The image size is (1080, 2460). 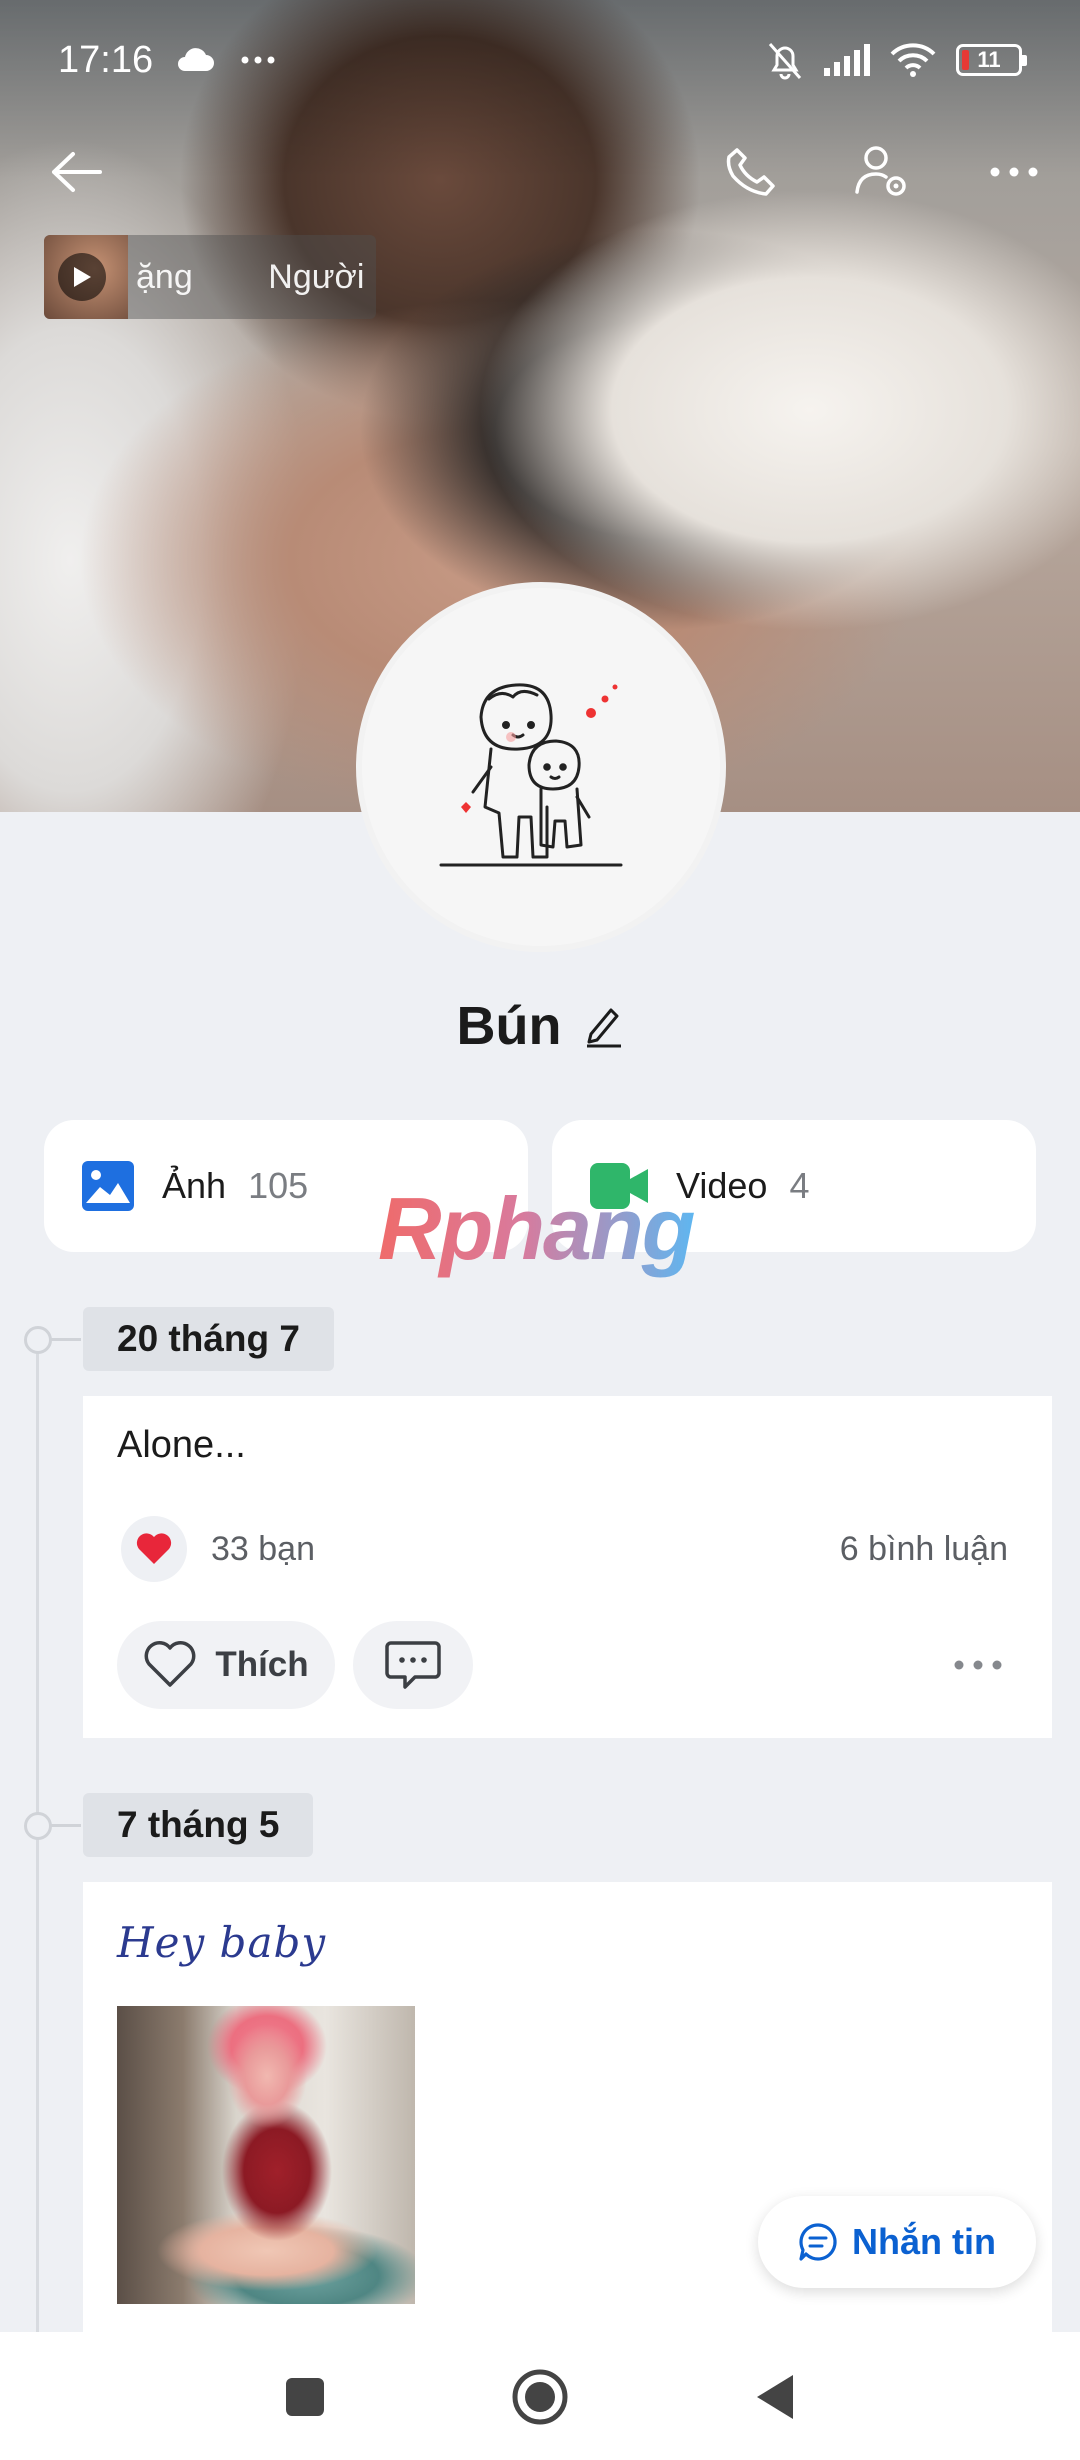 I want to click on post-date-chip: 7 tháng 5, so click(x=198, y=1825).